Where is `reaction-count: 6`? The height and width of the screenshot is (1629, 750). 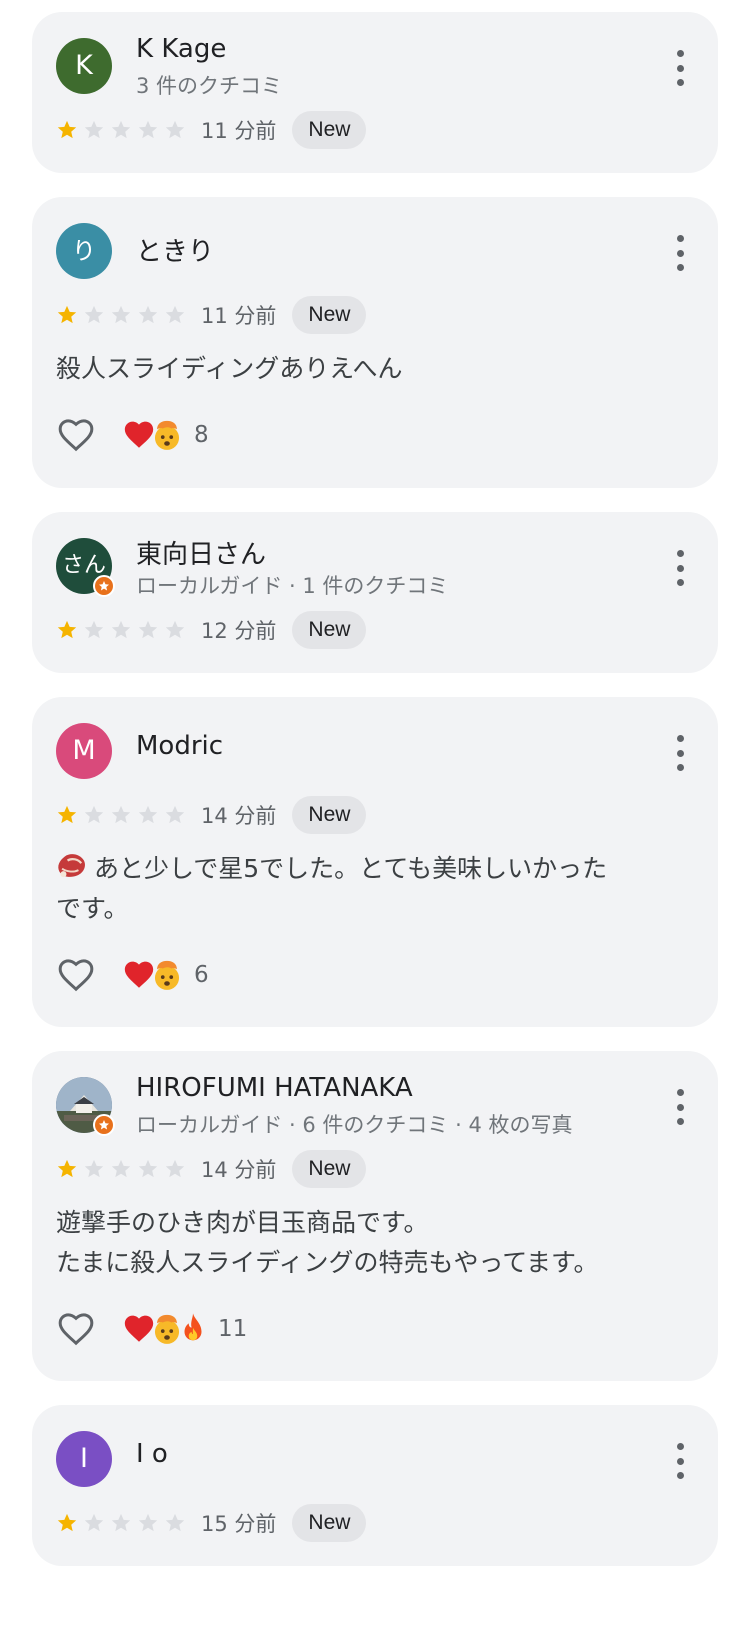 reaction-count: 6 is located at coordinates (201, 975).